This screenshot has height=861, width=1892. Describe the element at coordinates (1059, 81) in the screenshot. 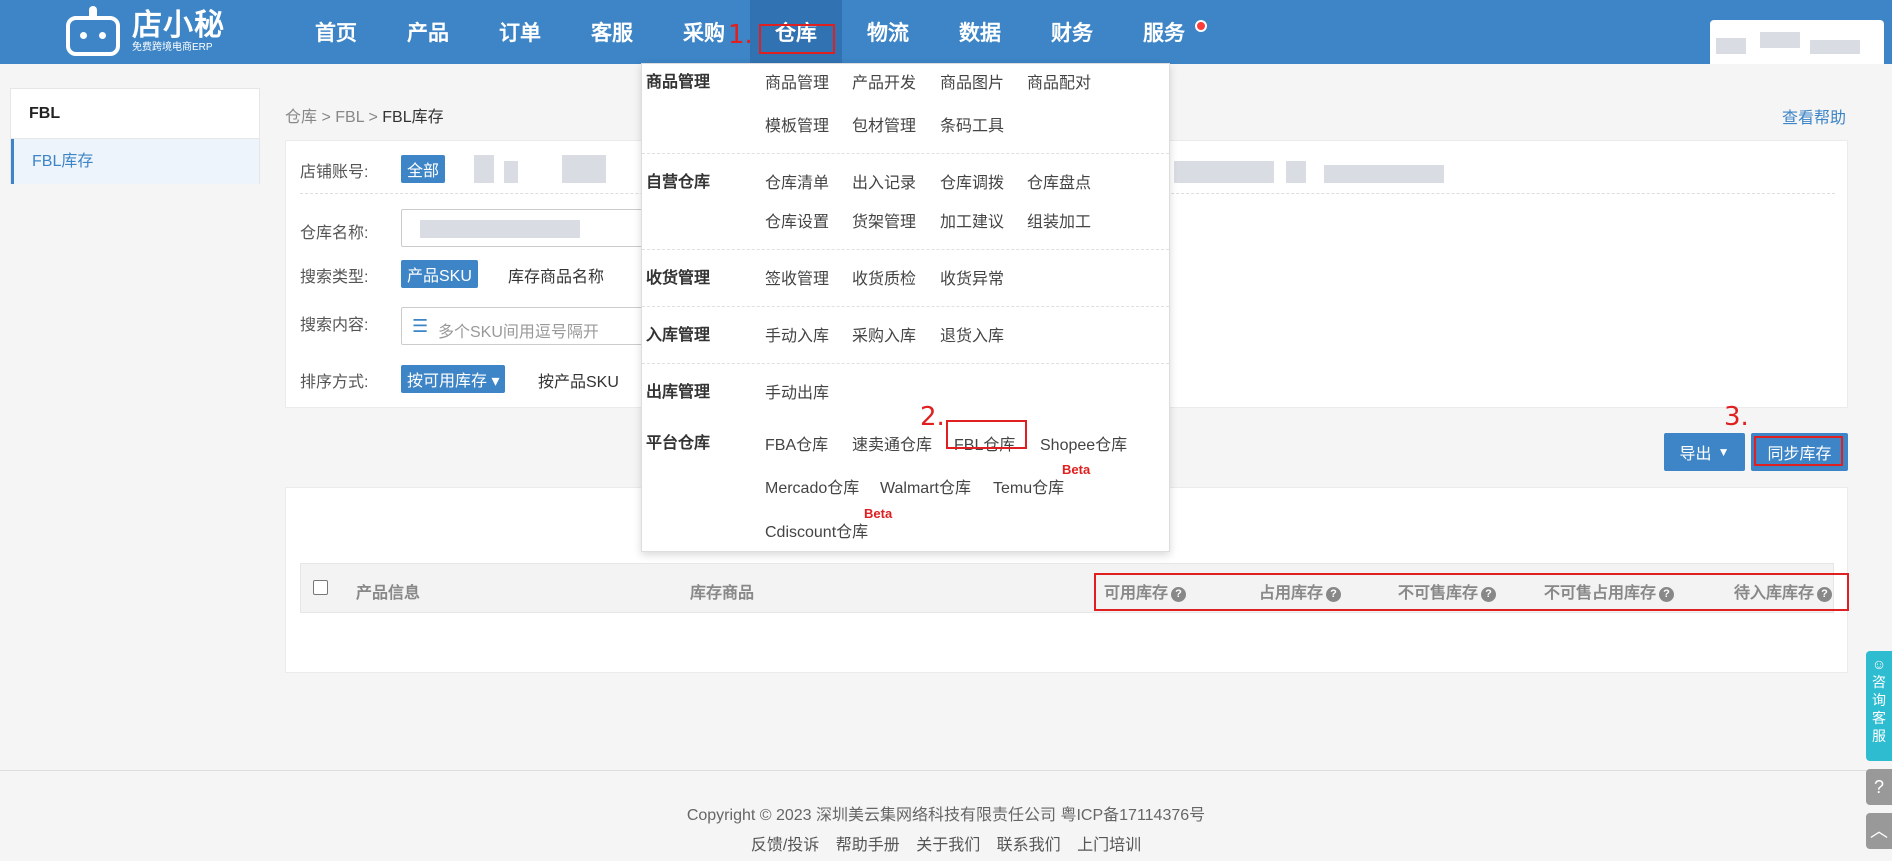

I see `menu-item: 商品配对` at that location.